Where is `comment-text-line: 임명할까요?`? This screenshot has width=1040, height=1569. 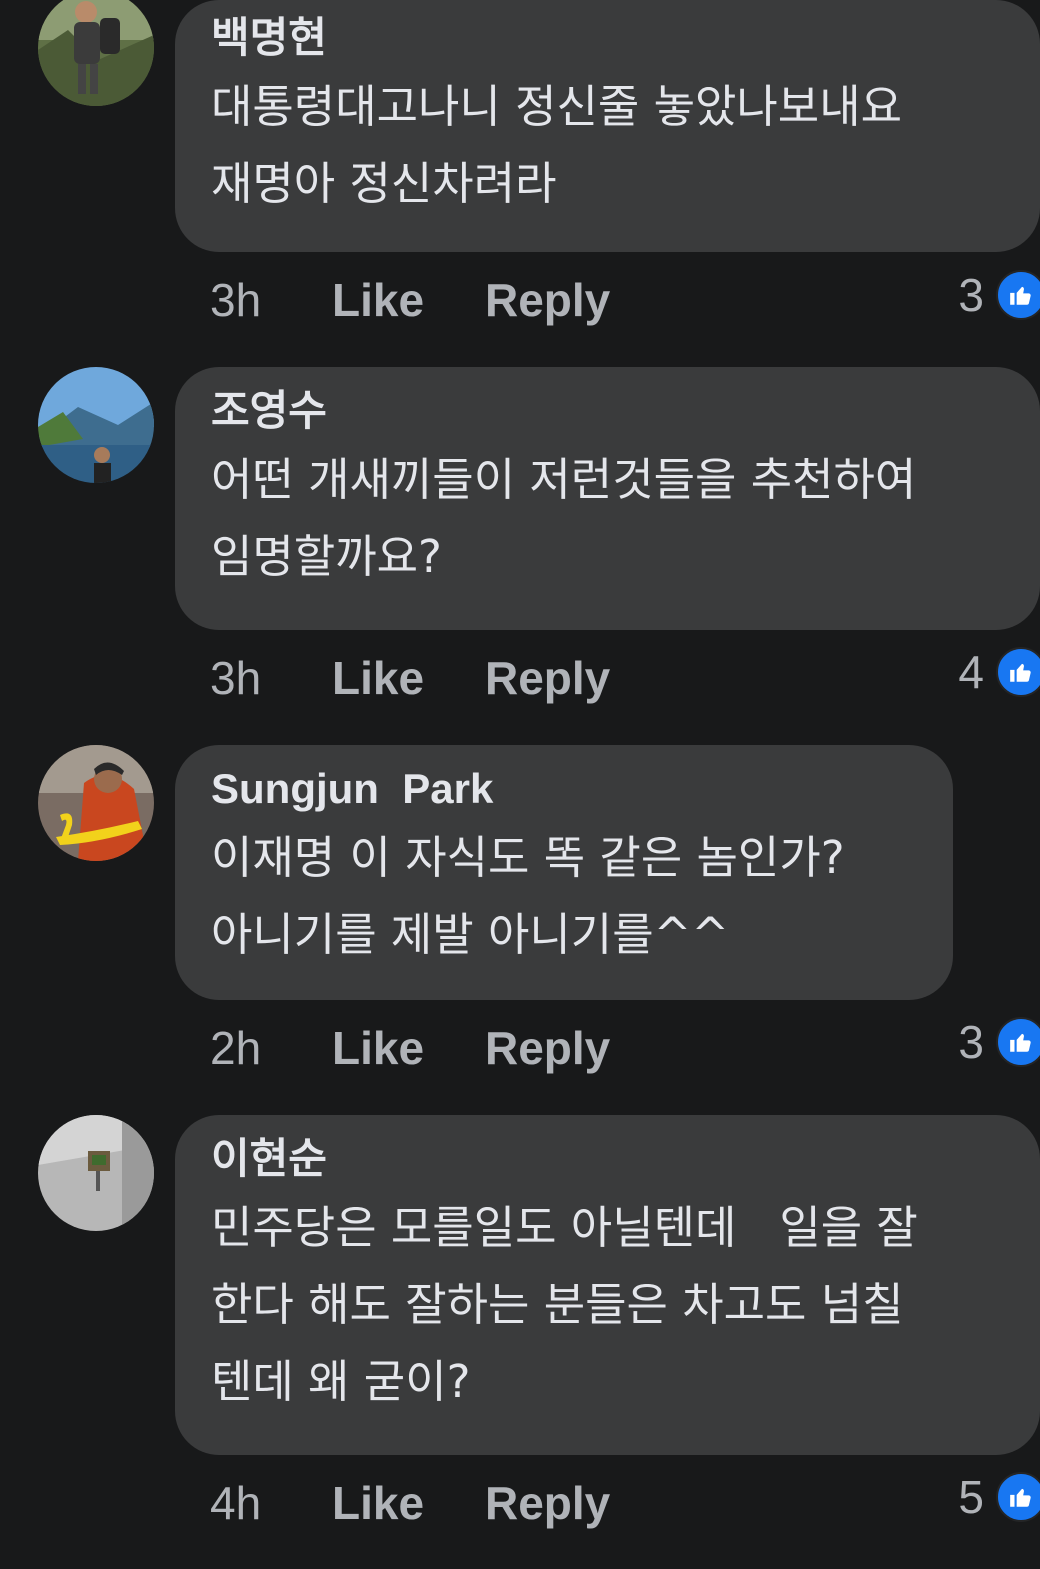 comment-text-line: 임명할까요? is located at coordinates (326, 556).